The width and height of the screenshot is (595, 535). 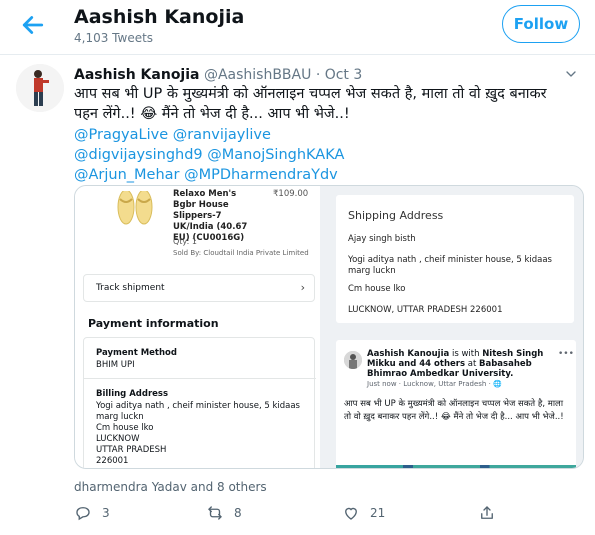 What do you see at coordinates (378, 513) in the screenshot?
I see `like-count: 21` at bounding box center [378, 513].